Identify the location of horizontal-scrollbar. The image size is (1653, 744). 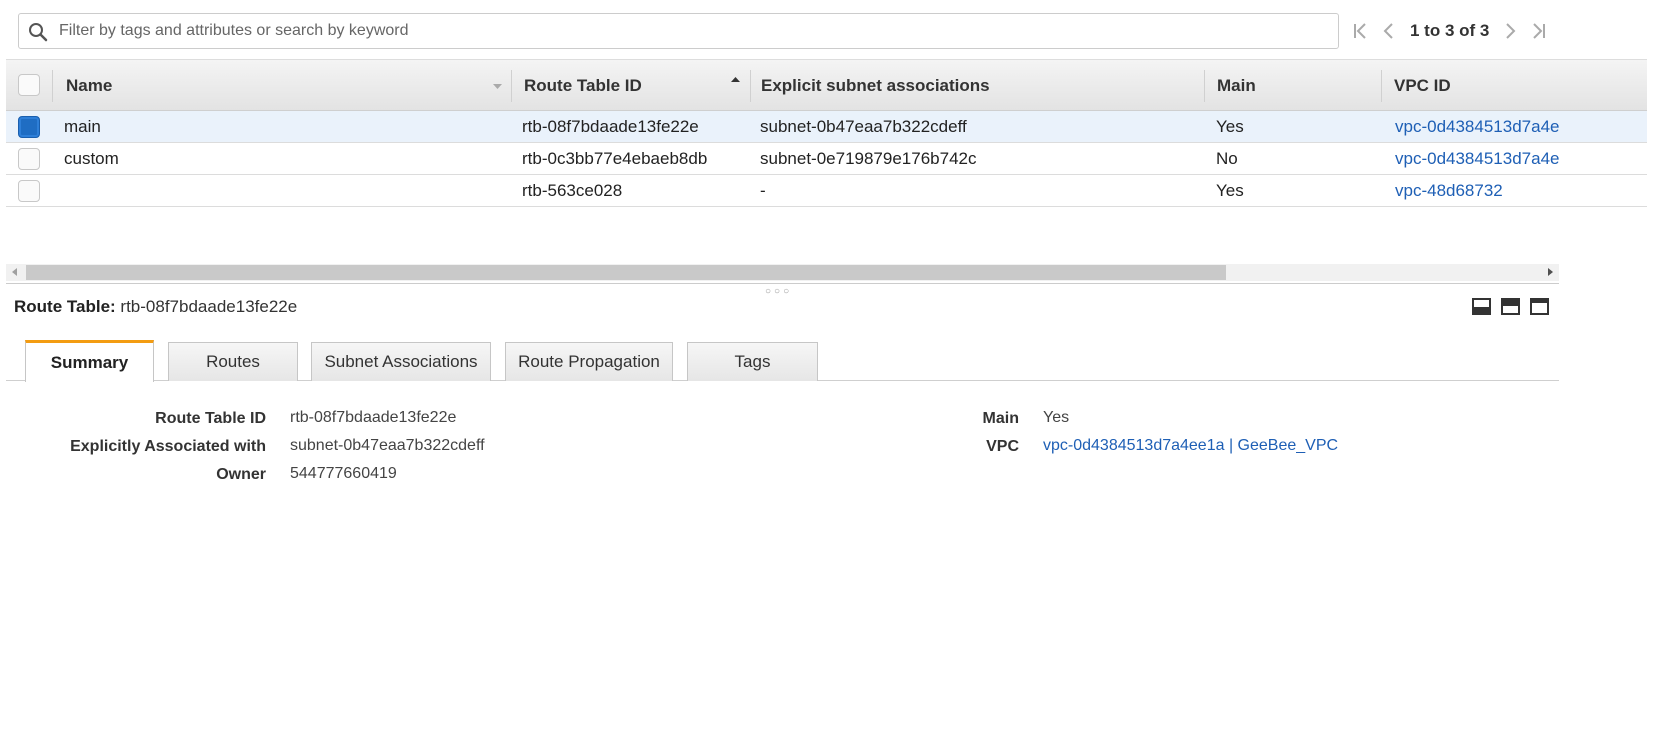
(782, 272).